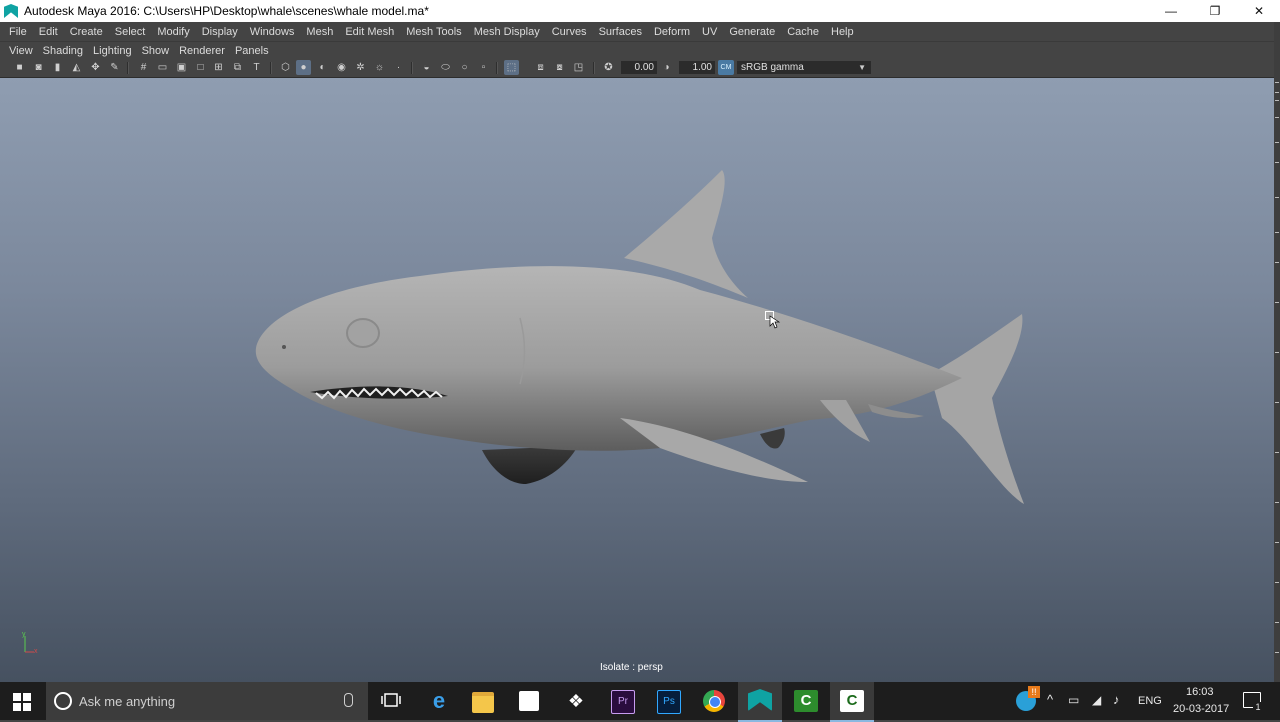 The width and height of the screenshot is (1280, 722). Describe the element at coordinates (360, 67) in the screenshot. I see `use-all-lights-icon: ✲` at that location.